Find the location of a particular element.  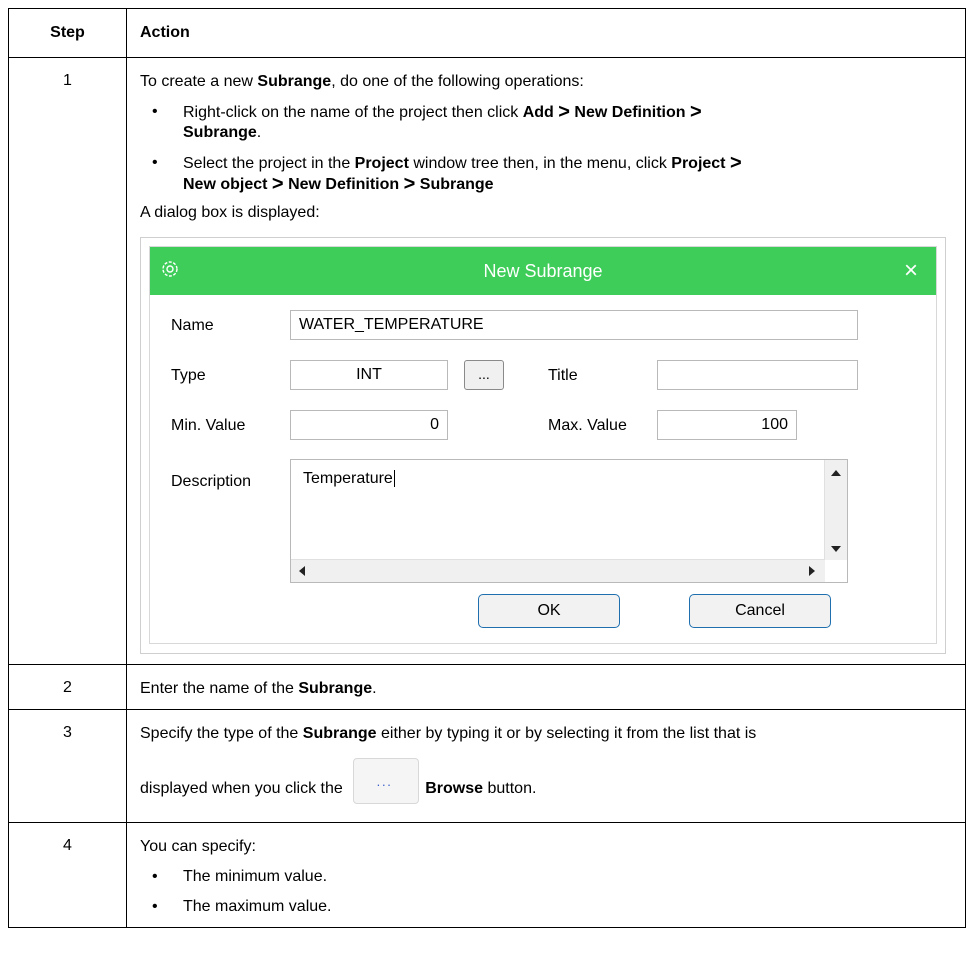

min-value-label: Min. Value is located at coordinates (208, 425).